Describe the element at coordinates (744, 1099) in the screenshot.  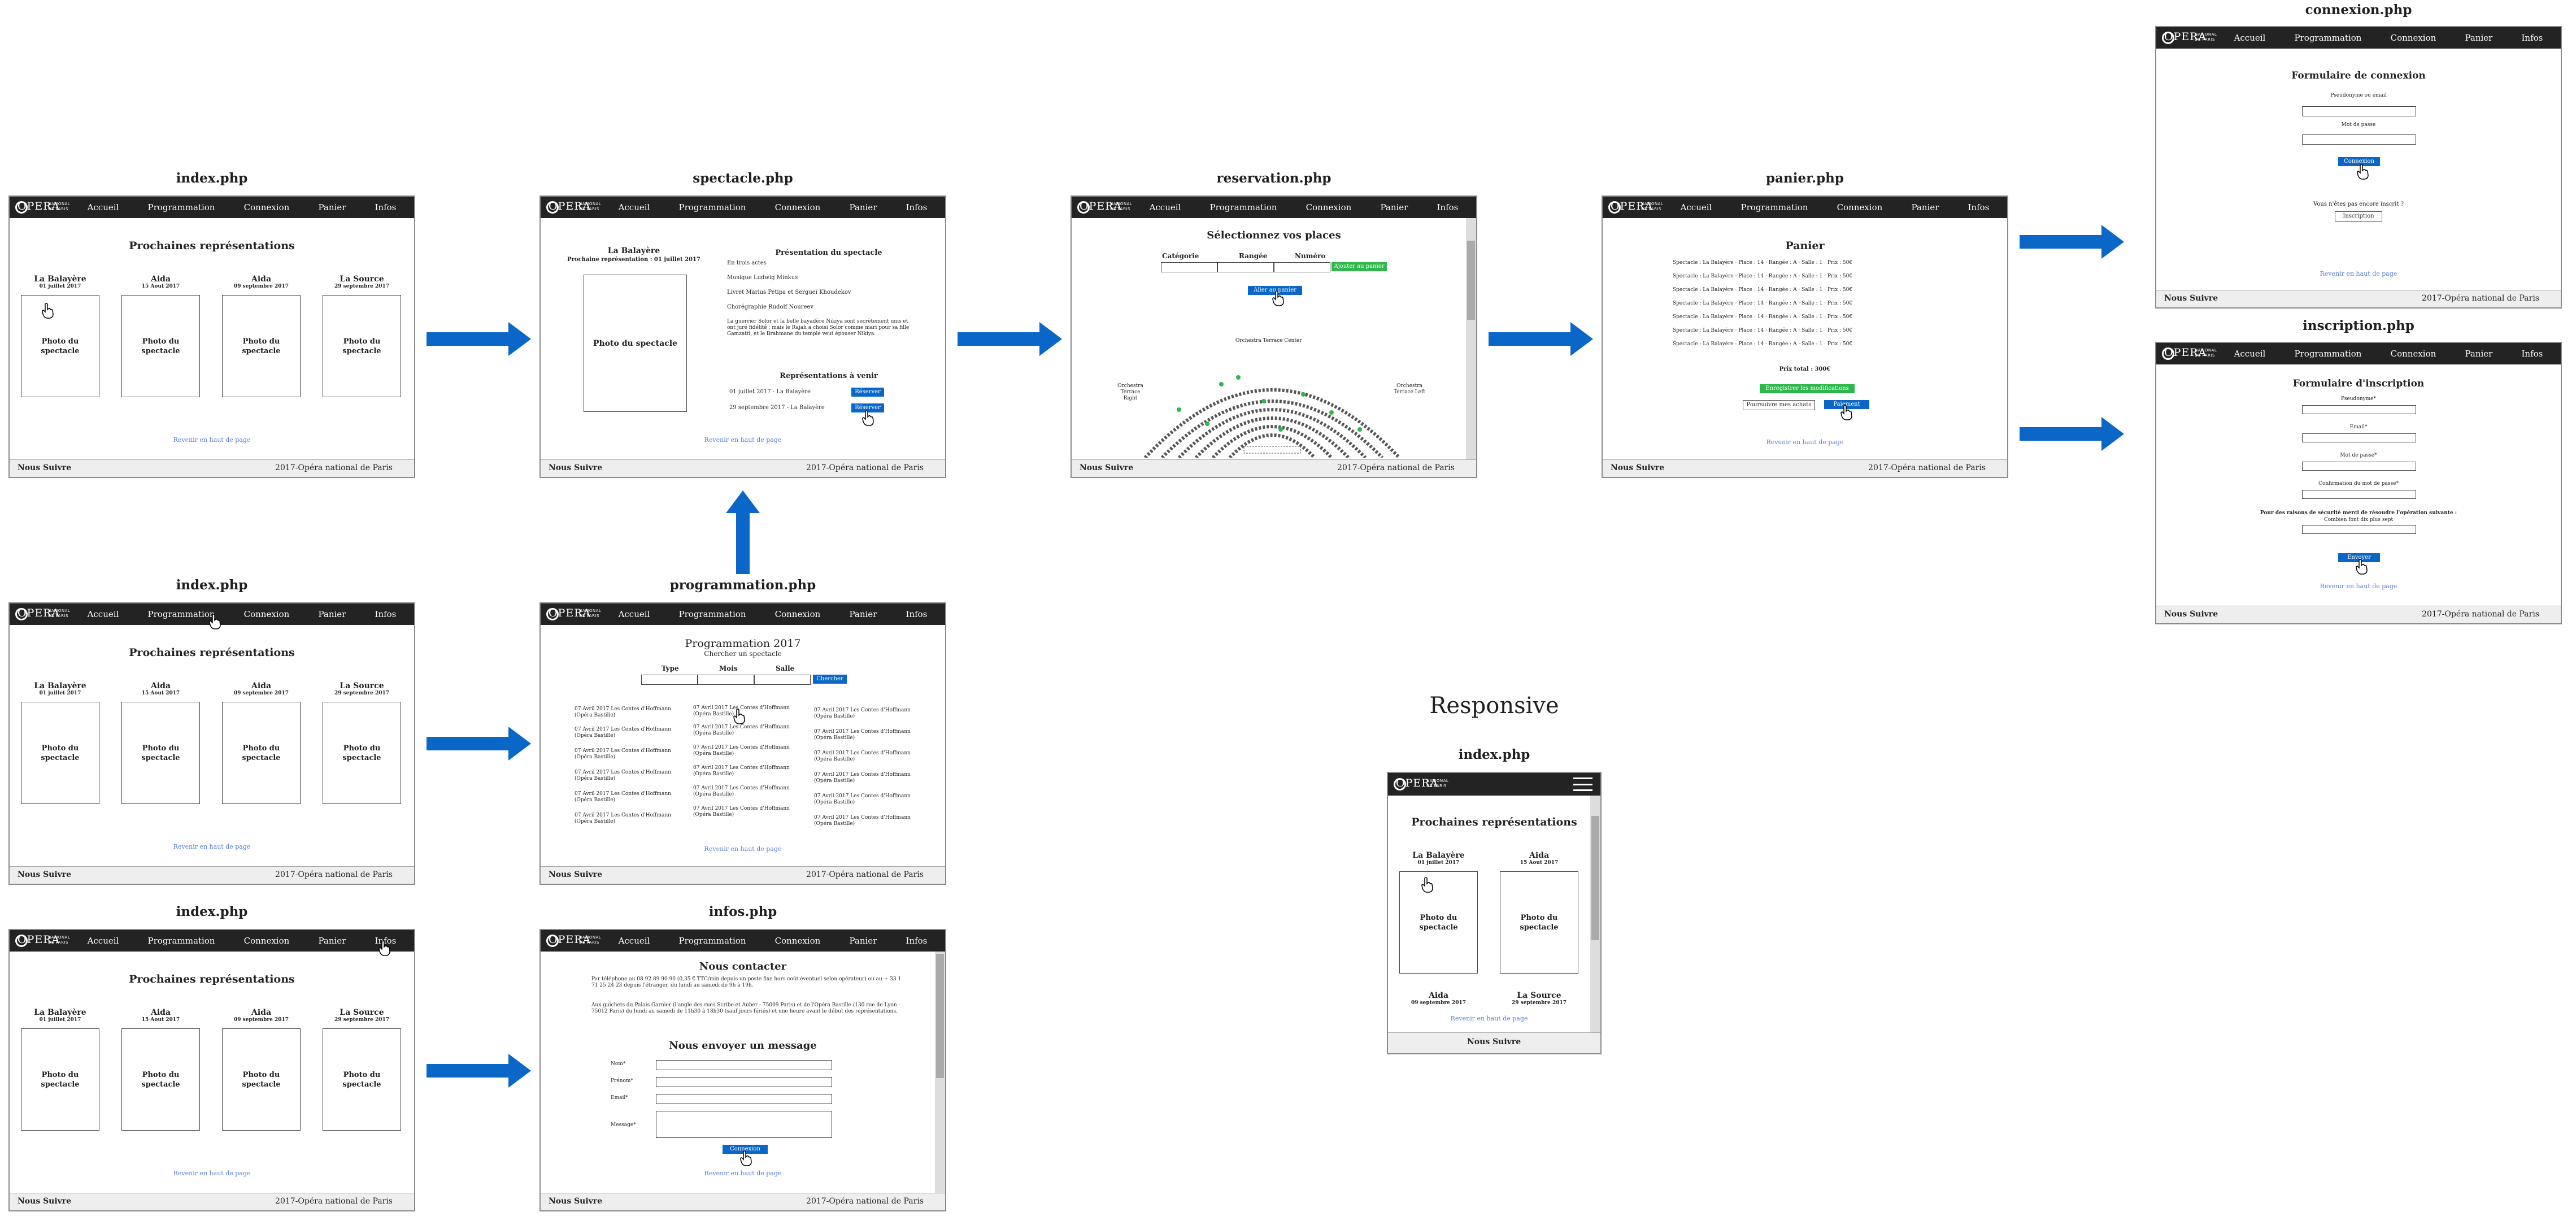
I see `email-input` at that location.